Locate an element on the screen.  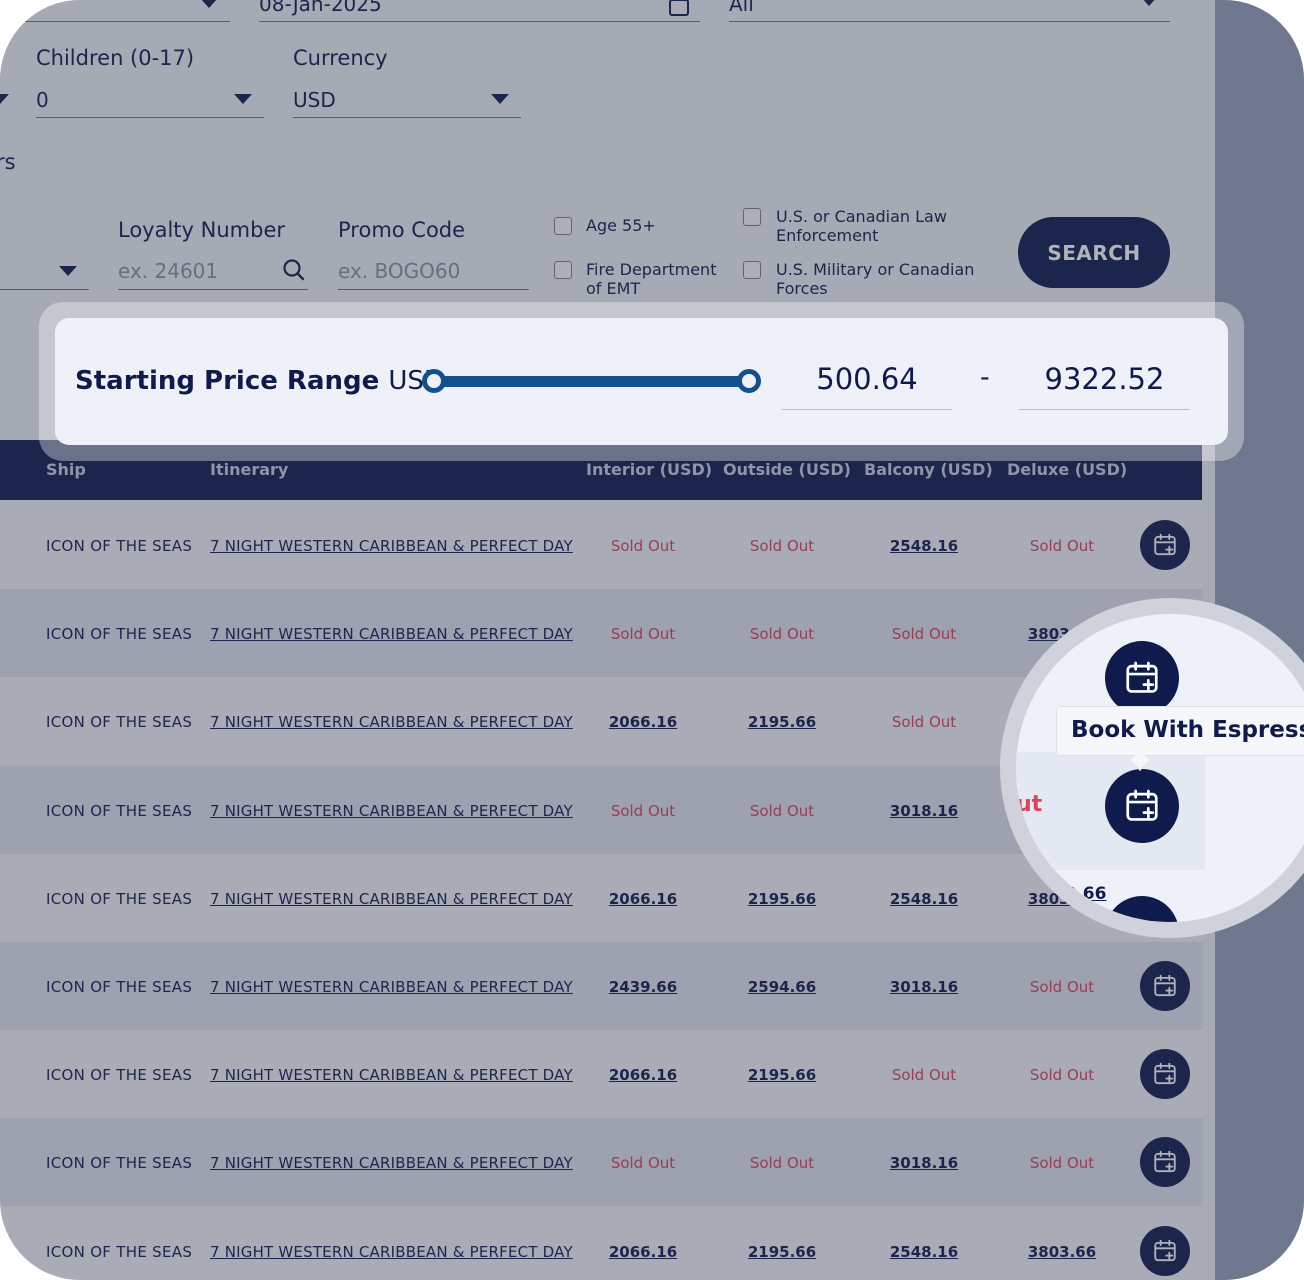
book-button-hovered is located at coordinates (1142, 806).